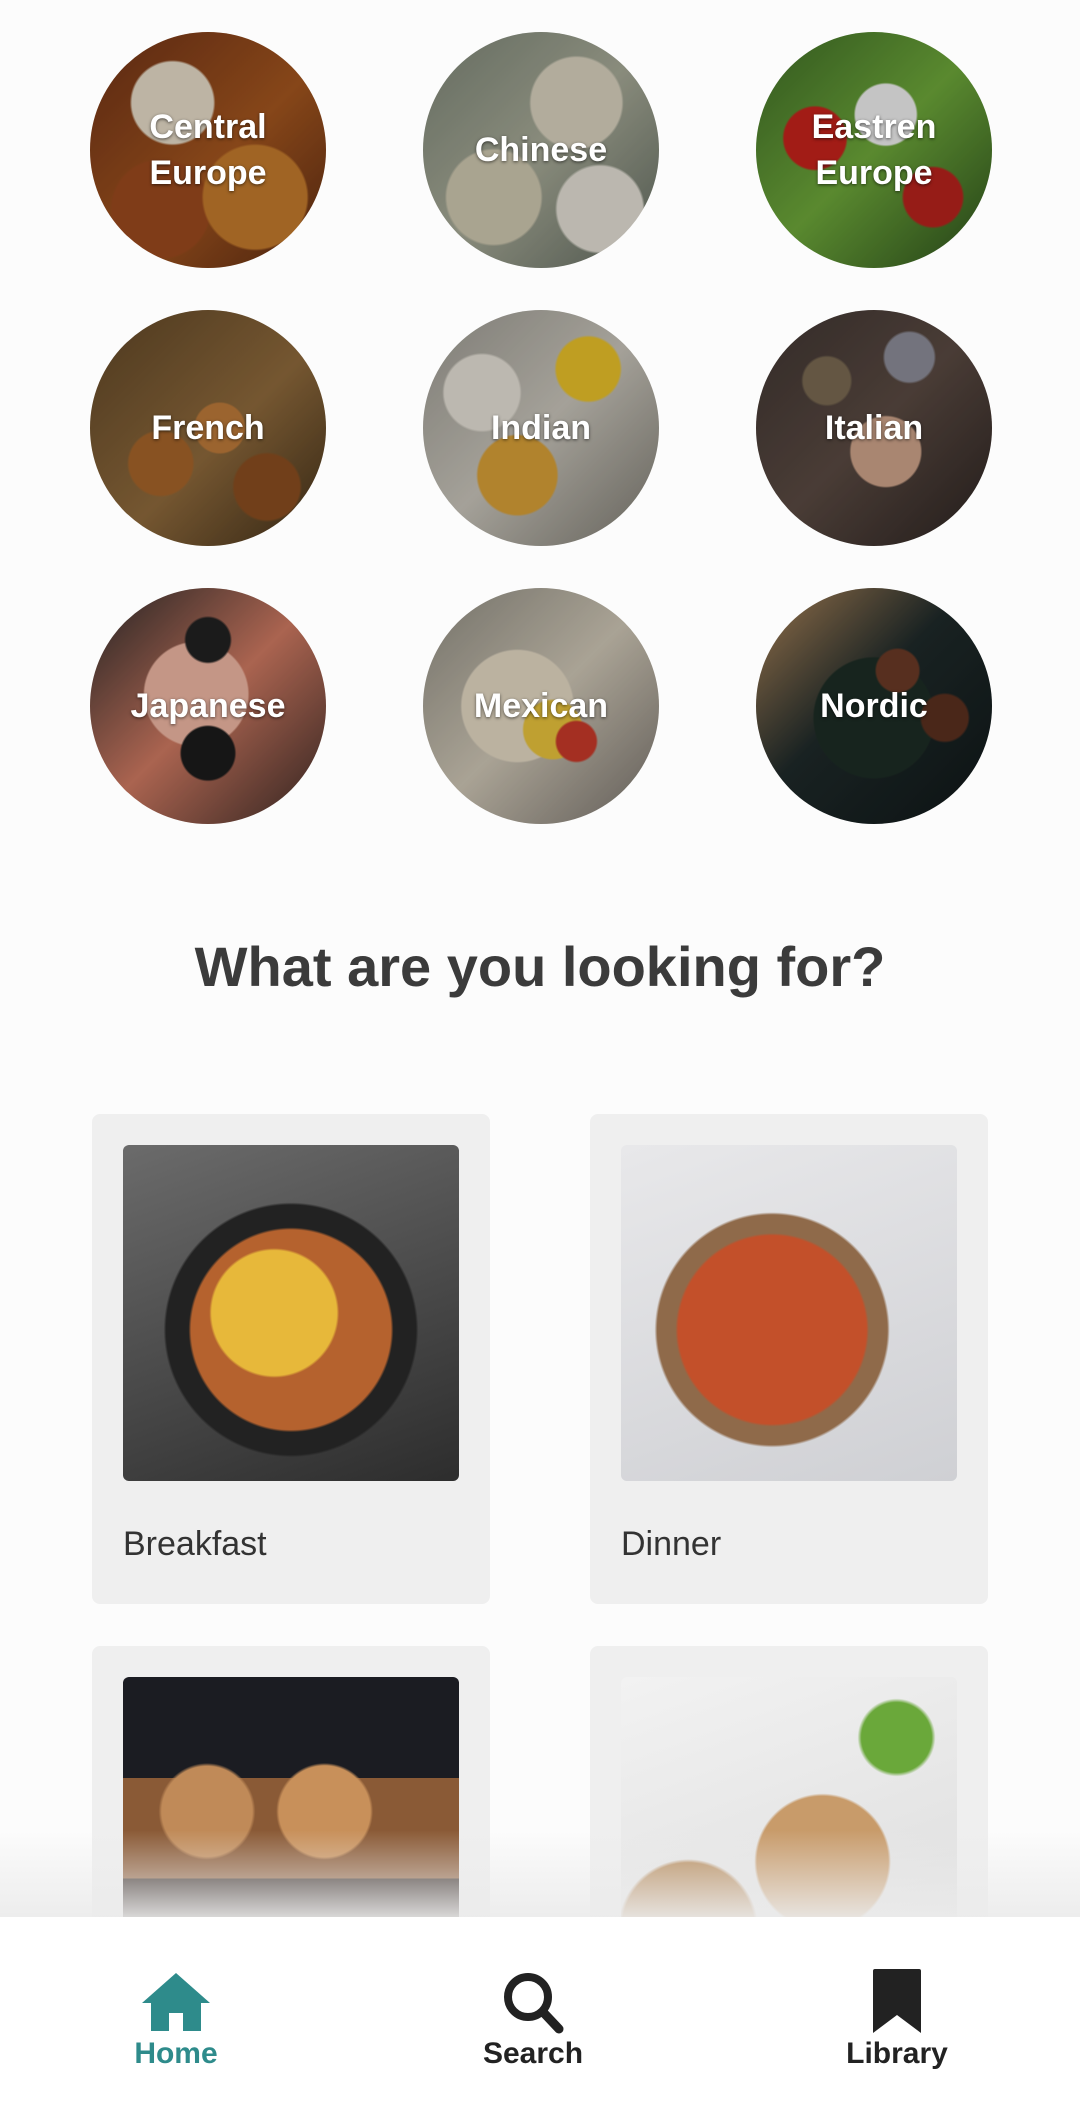 The image size is (1080, 2124). What do you see at coordinates (195, 1544) in the screenshot?
I see `category-label: Breakfast` at bounding box center [195, 1544].